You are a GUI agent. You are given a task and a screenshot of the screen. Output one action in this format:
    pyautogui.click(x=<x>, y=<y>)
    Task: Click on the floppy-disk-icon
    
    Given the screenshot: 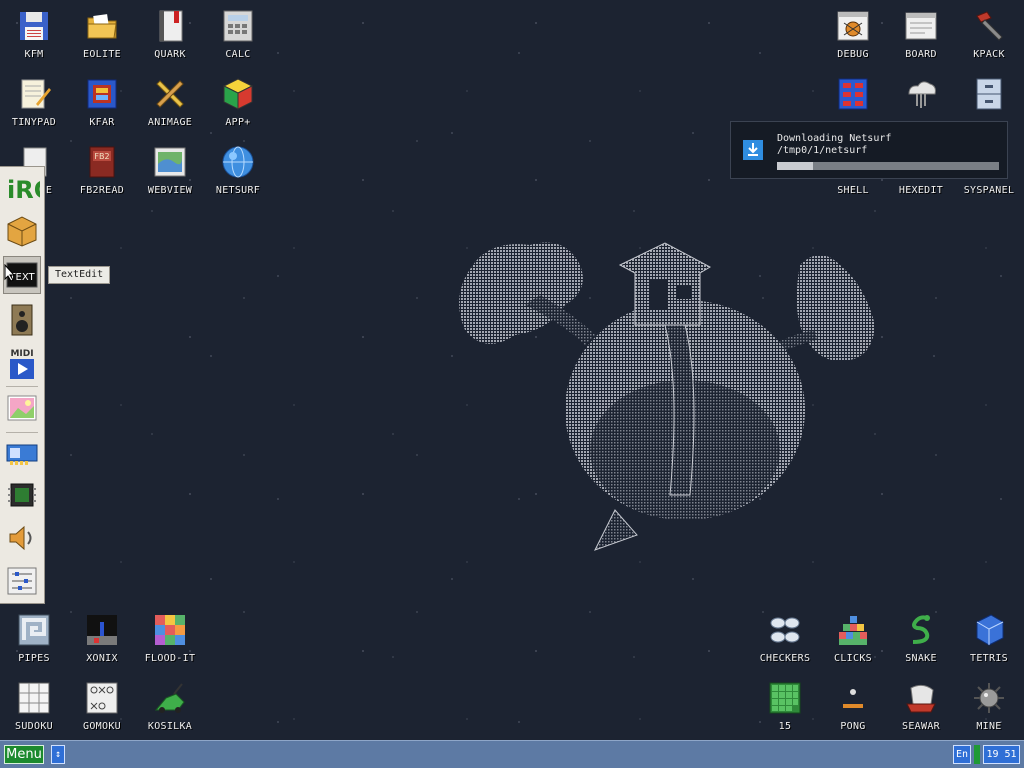 What is the action you would take?
    pyautogui.click(x=34, y=26)
    